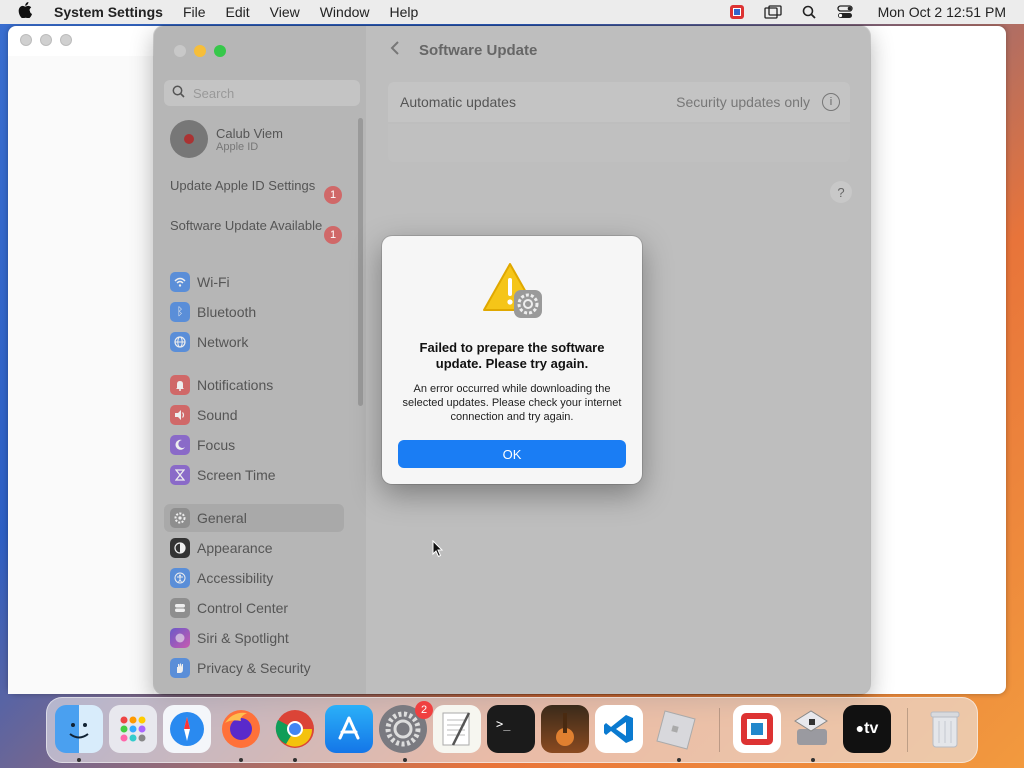  I want to click on finder-icon, so click(79, 729).